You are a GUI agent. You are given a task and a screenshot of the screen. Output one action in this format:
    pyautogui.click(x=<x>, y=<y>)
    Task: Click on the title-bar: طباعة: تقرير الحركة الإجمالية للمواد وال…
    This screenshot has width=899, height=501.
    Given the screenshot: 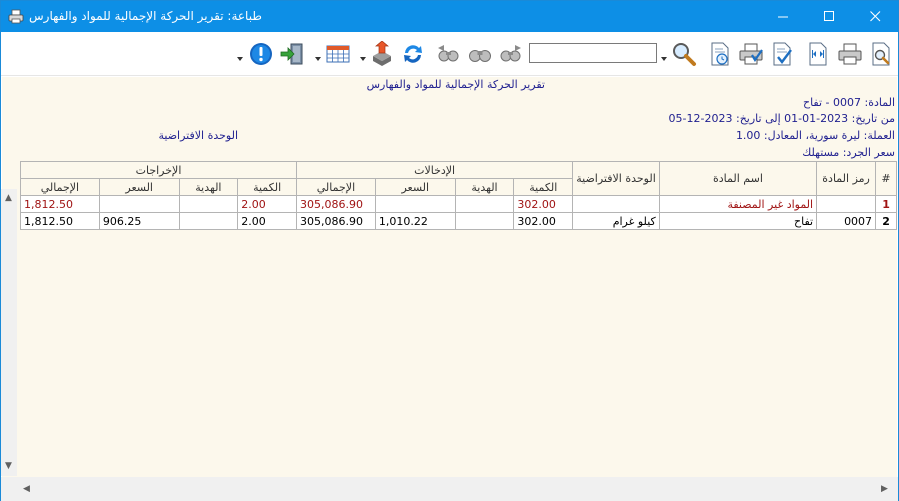 What is the action you would take?
    pyautogui.click(x=449, y=16)
    